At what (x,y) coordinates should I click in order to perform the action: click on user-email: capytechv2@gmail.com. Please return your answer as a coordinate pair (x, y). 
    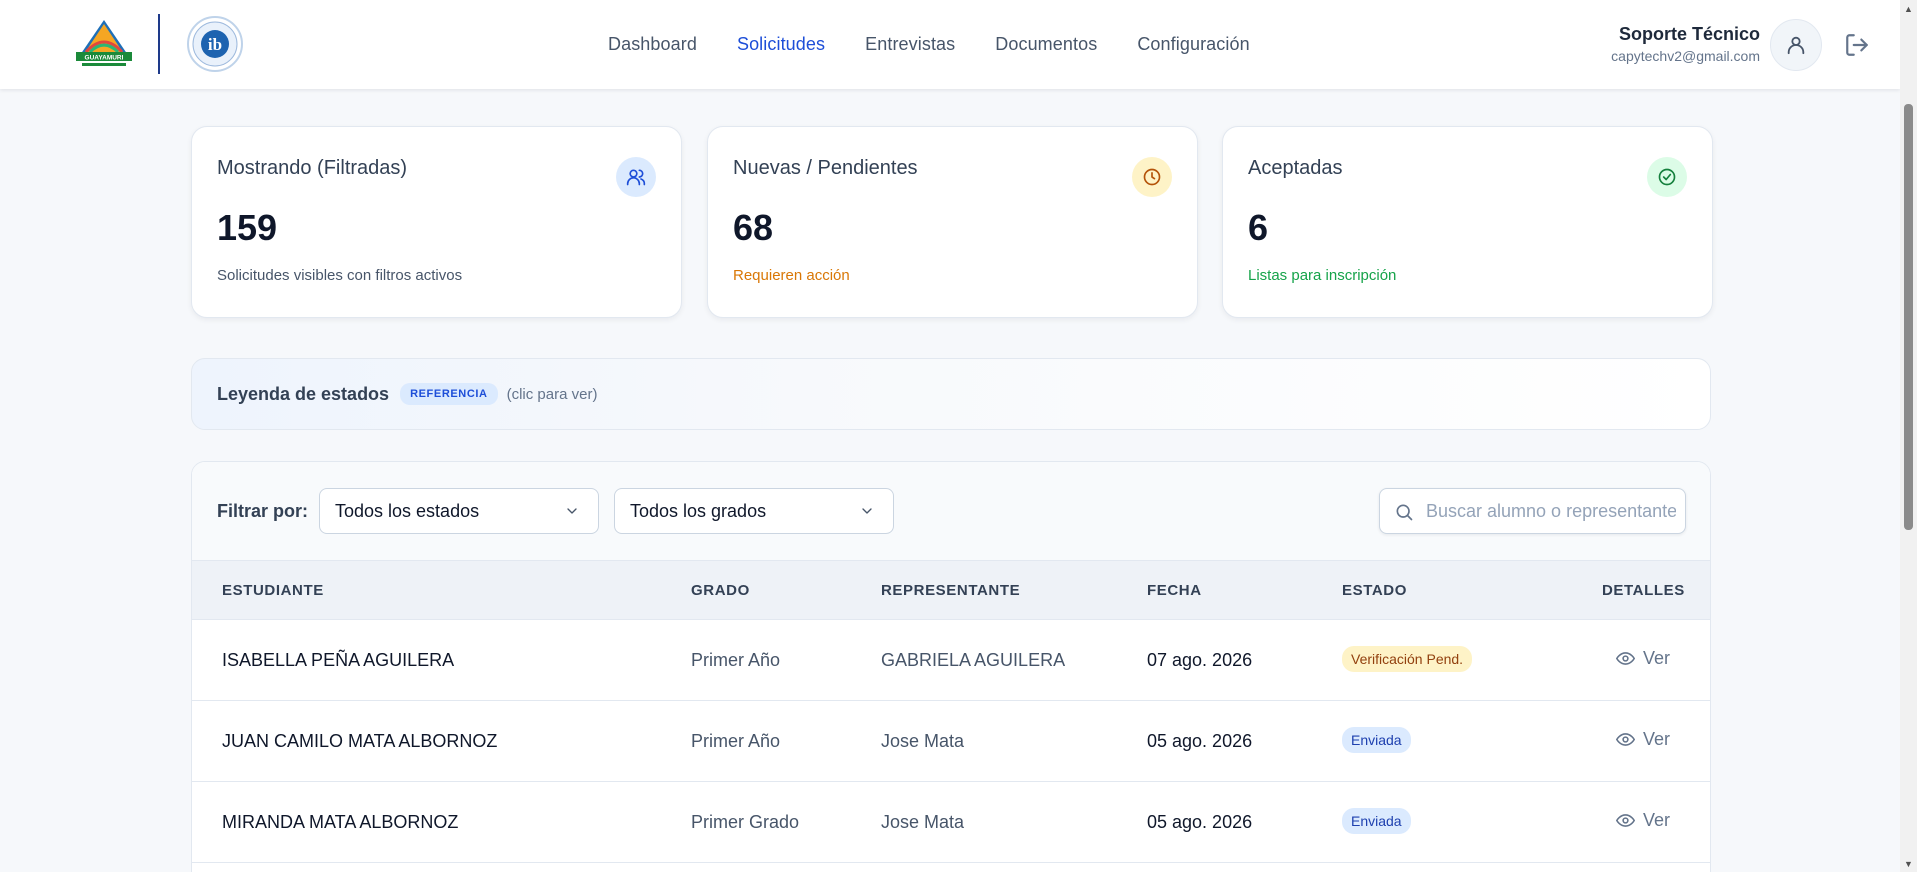
    Looking at the image, I should click on (1685, 56).